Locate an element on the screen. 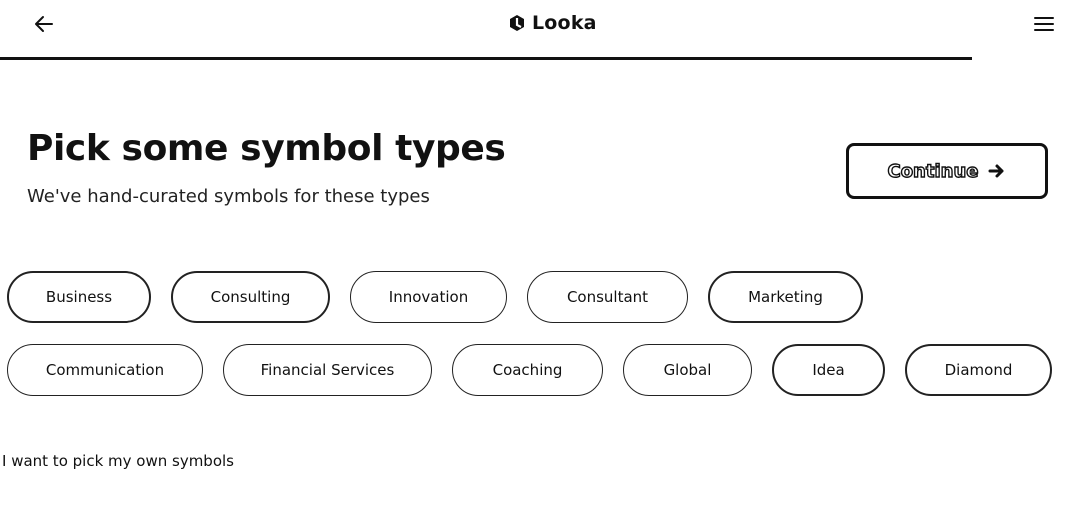 This screenshot has width=1080, height=529. menu-button is located at coordinates (1044, 24).